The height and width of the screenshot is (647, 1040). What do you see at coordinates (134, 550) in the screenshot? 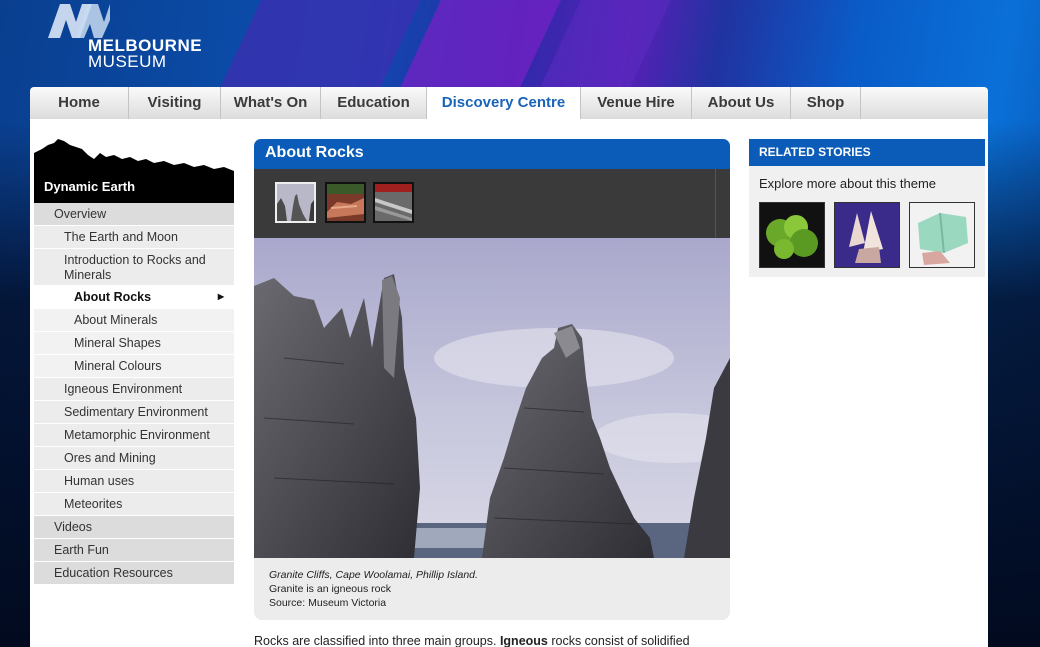
I see `sidebar-item-earth-fun: Earth Fun` at bounding box center [134, 550].